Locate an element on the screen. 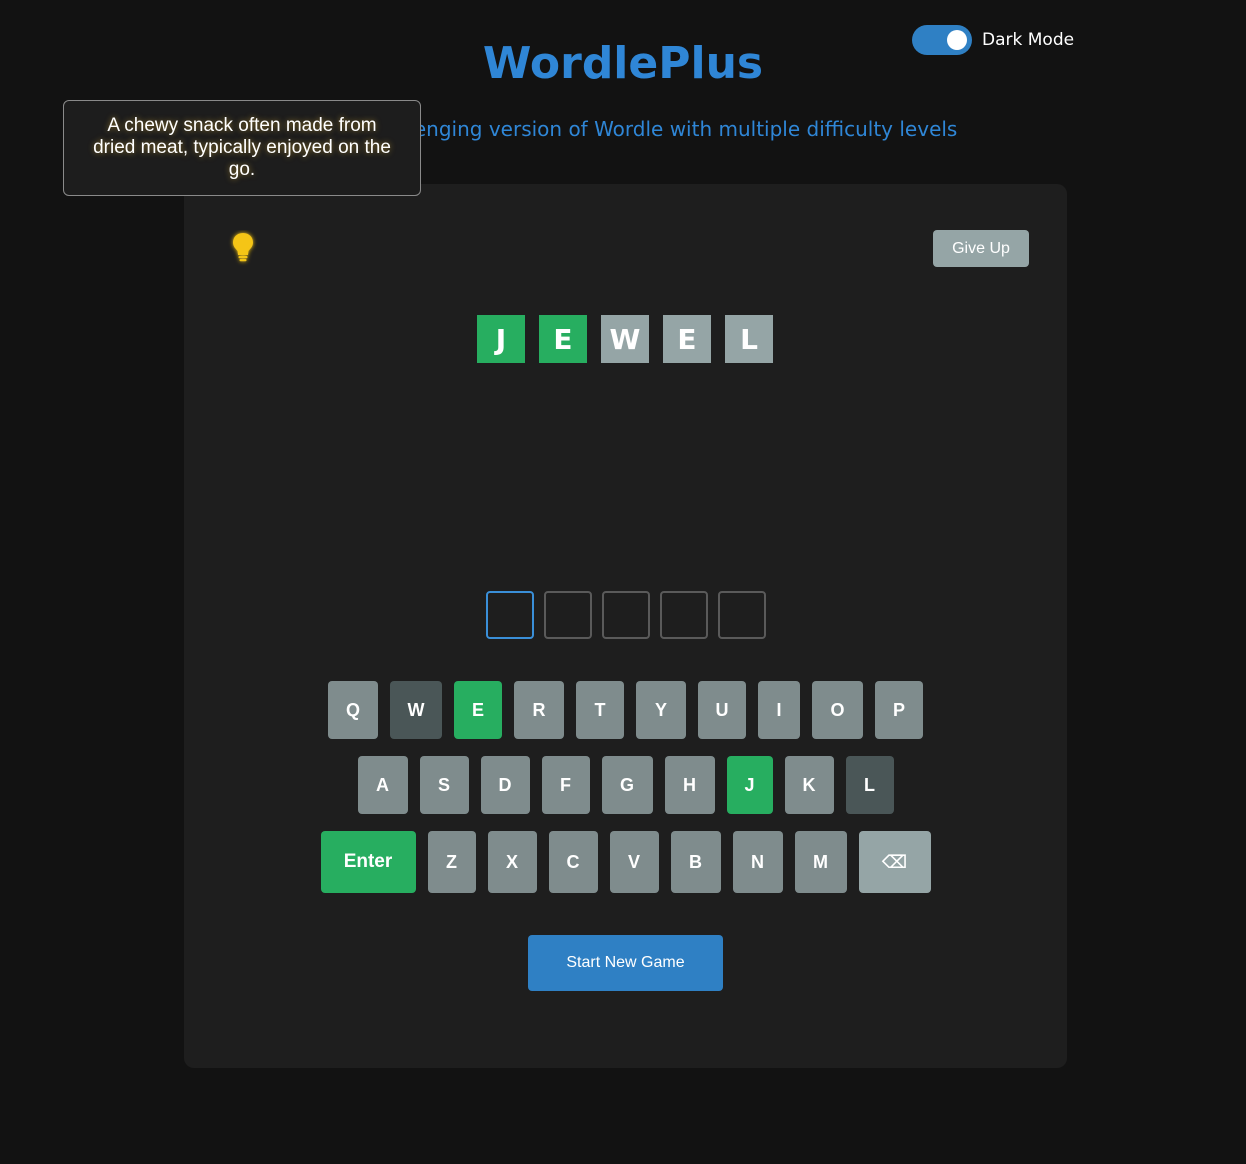 Image resolution: width=1246 pixels, height=1164 pixels. key-u: U is located at coordinates (722, 710).